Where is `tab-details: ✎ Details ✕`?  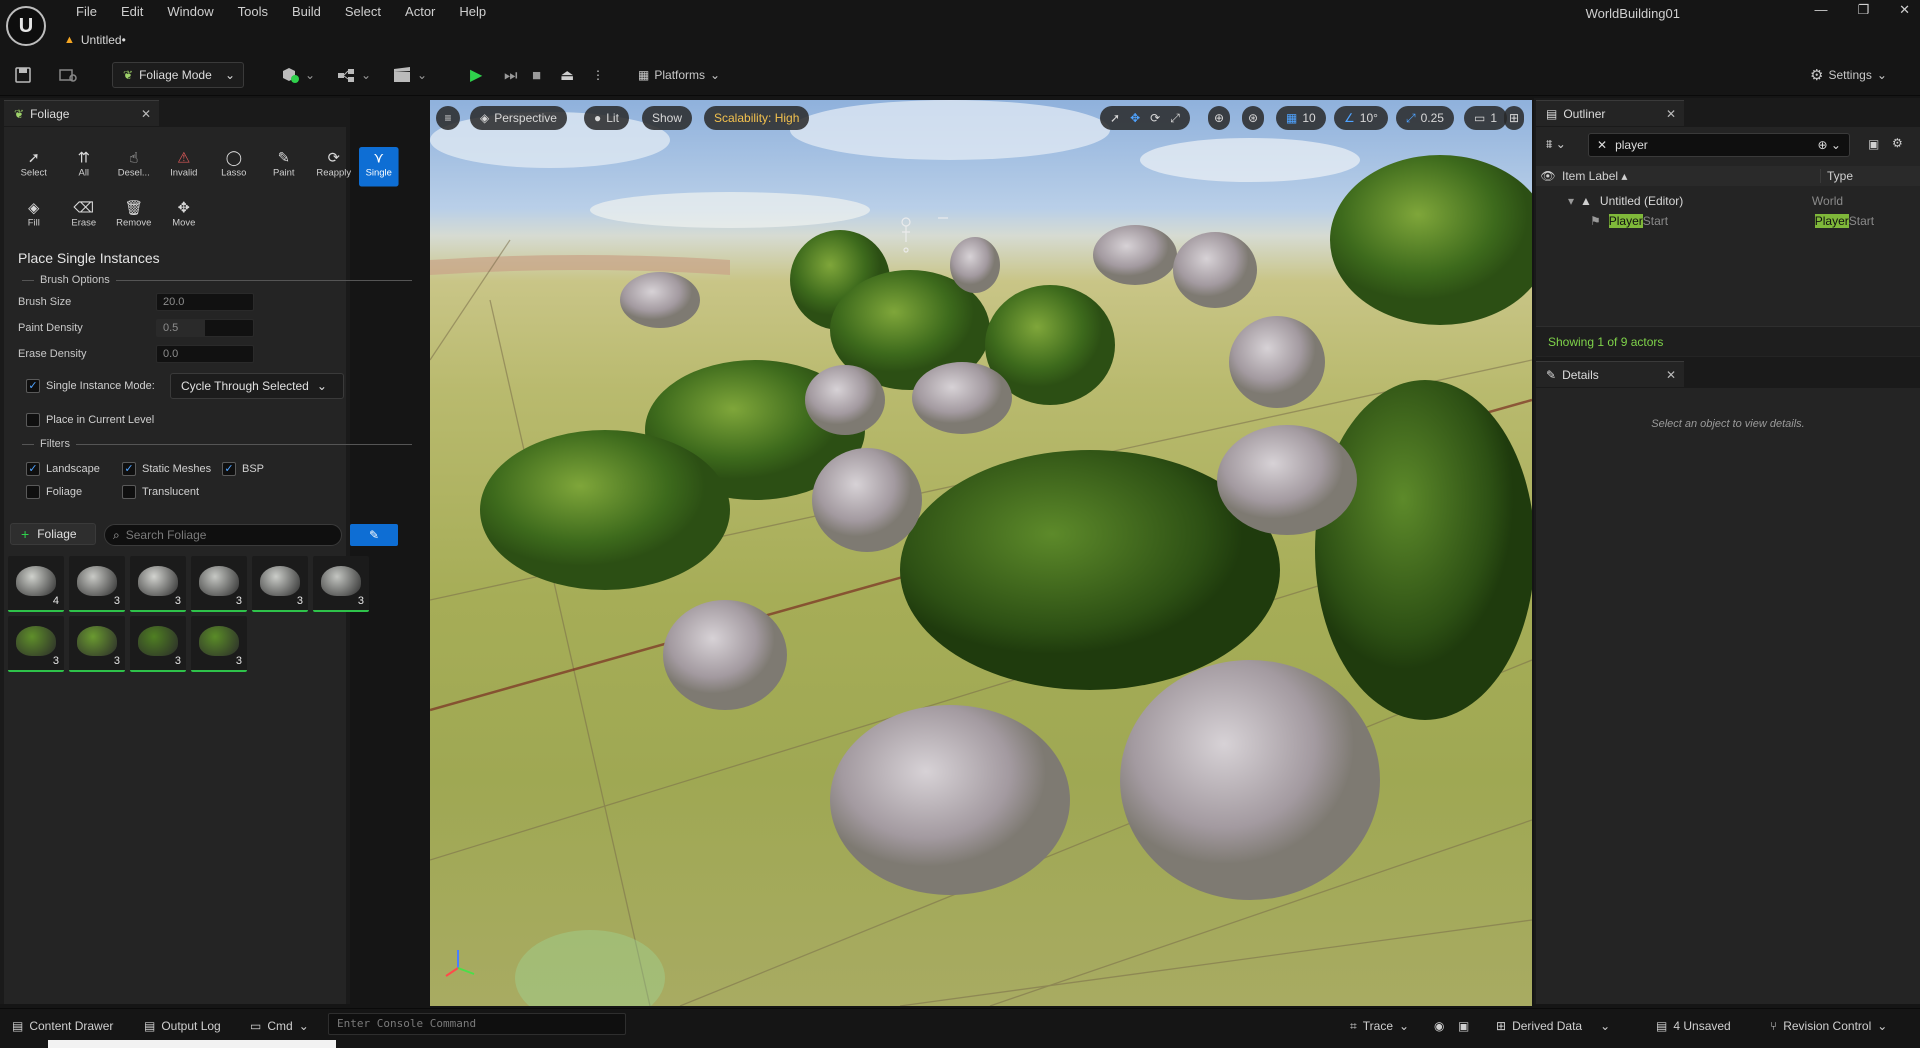
tab-details: ✎ Details ✕ is located at coordinates (1610, 374).